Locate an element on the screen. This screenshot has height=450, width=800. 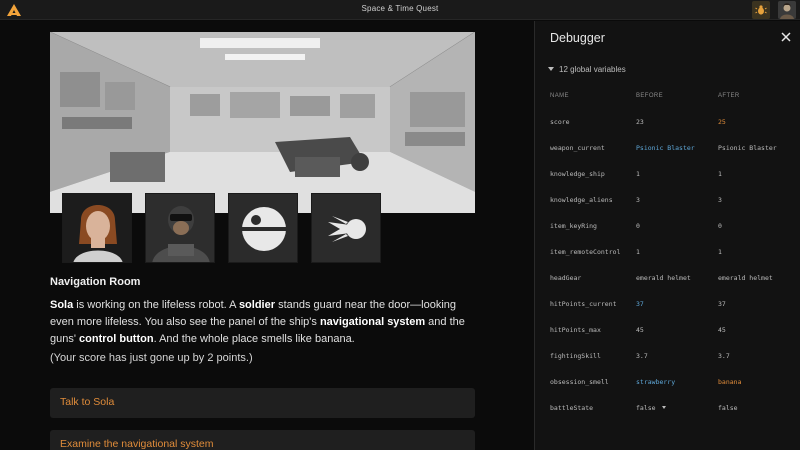
soldier-link: soldier is located at coordinates (257, 305).